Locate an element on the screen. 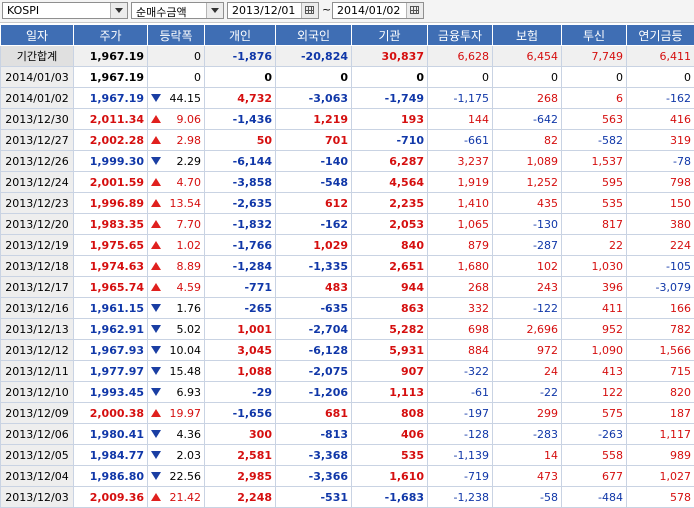 The image size is (694, 508). insurance-cell: 1,089 is located at coordinates (527, 161).